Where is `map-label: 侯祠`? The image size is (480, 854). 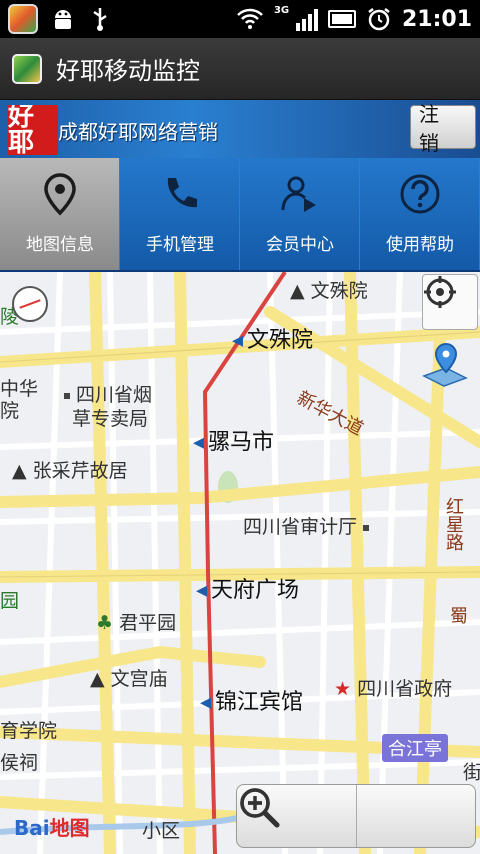
map-label: 侯祠 is located at coordinates (19, 763).